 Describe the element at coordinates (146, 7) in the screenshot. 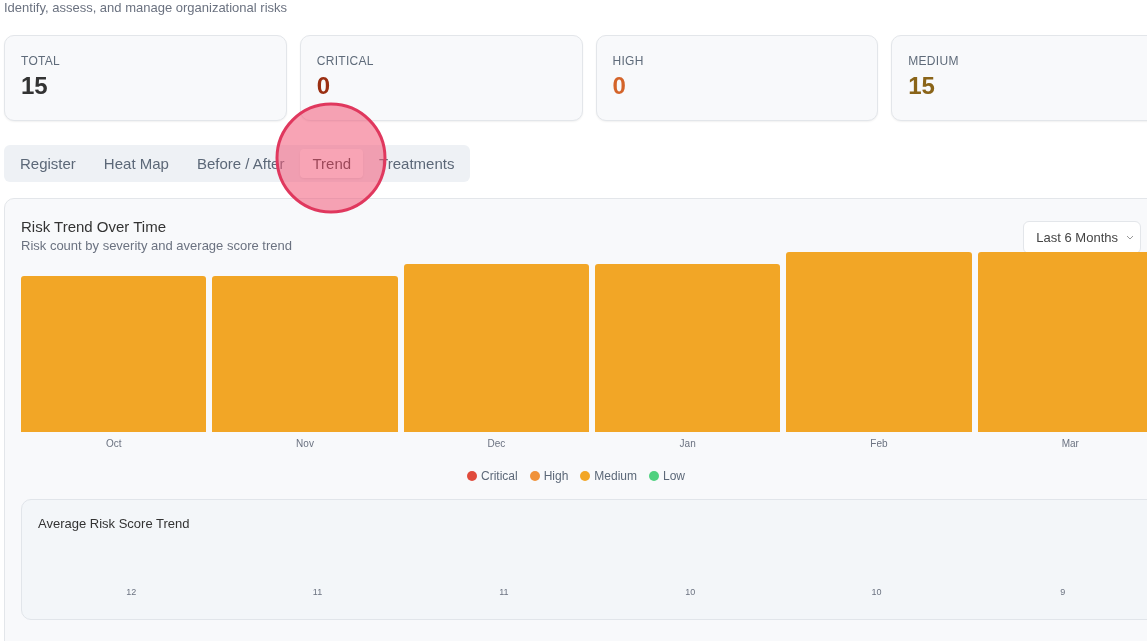

I see `page-subtitle: Identify, assess, and manage organizational risks` at that location.